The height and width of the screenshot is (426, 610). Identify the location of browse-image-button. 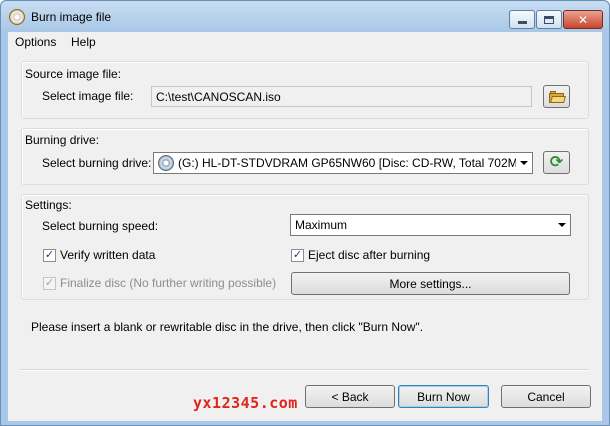
(556, 96).